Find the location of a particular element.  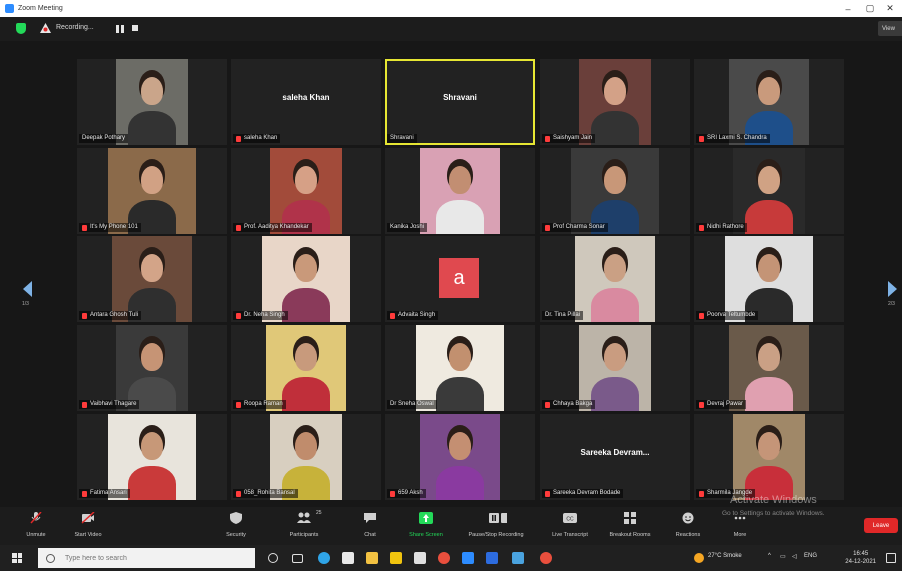

task-view-icon is located at coordinates (297, 558).